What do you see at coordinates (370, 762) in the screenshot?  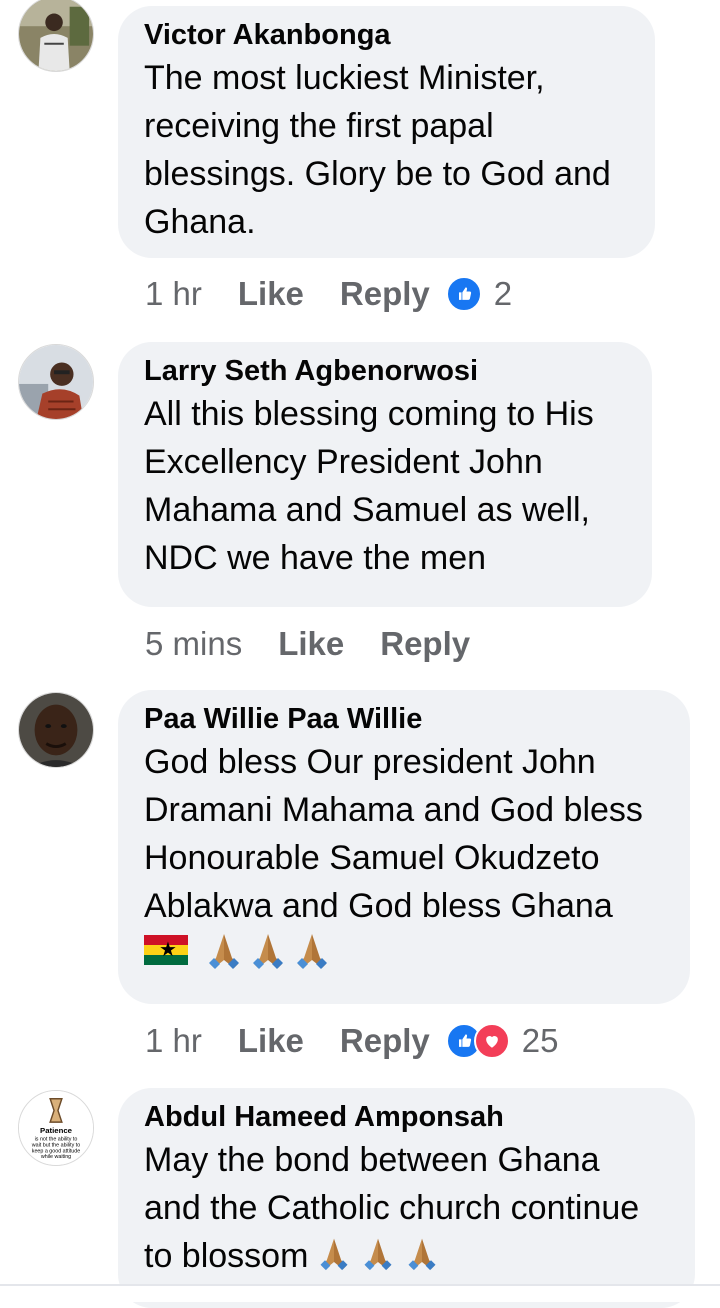 I see `comment-line: God bless Our president John` at bounding box center [370, 762].